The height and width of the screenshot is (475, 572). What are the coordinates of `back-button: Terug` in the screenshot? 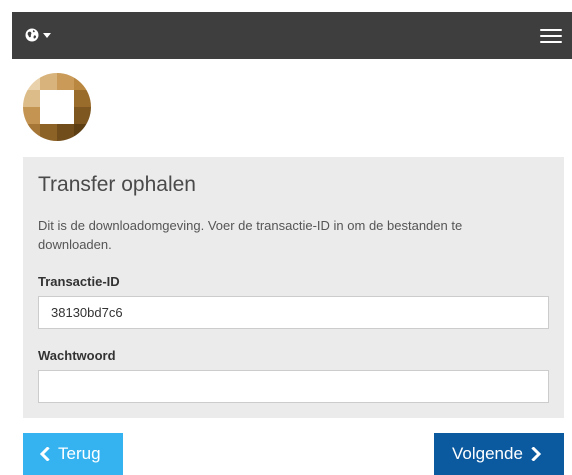 It's located at (73, 454).